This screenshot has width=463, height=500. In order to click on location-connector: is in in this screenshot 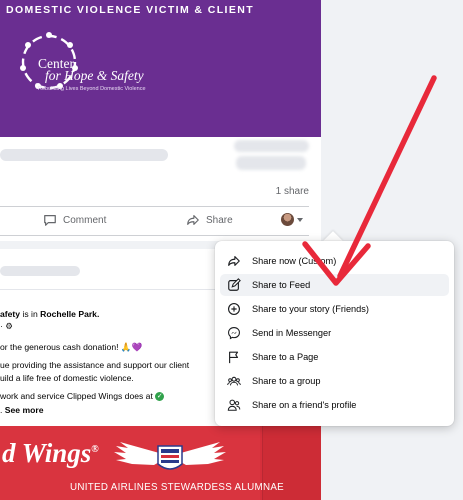, I will do `click(30, 314)`.